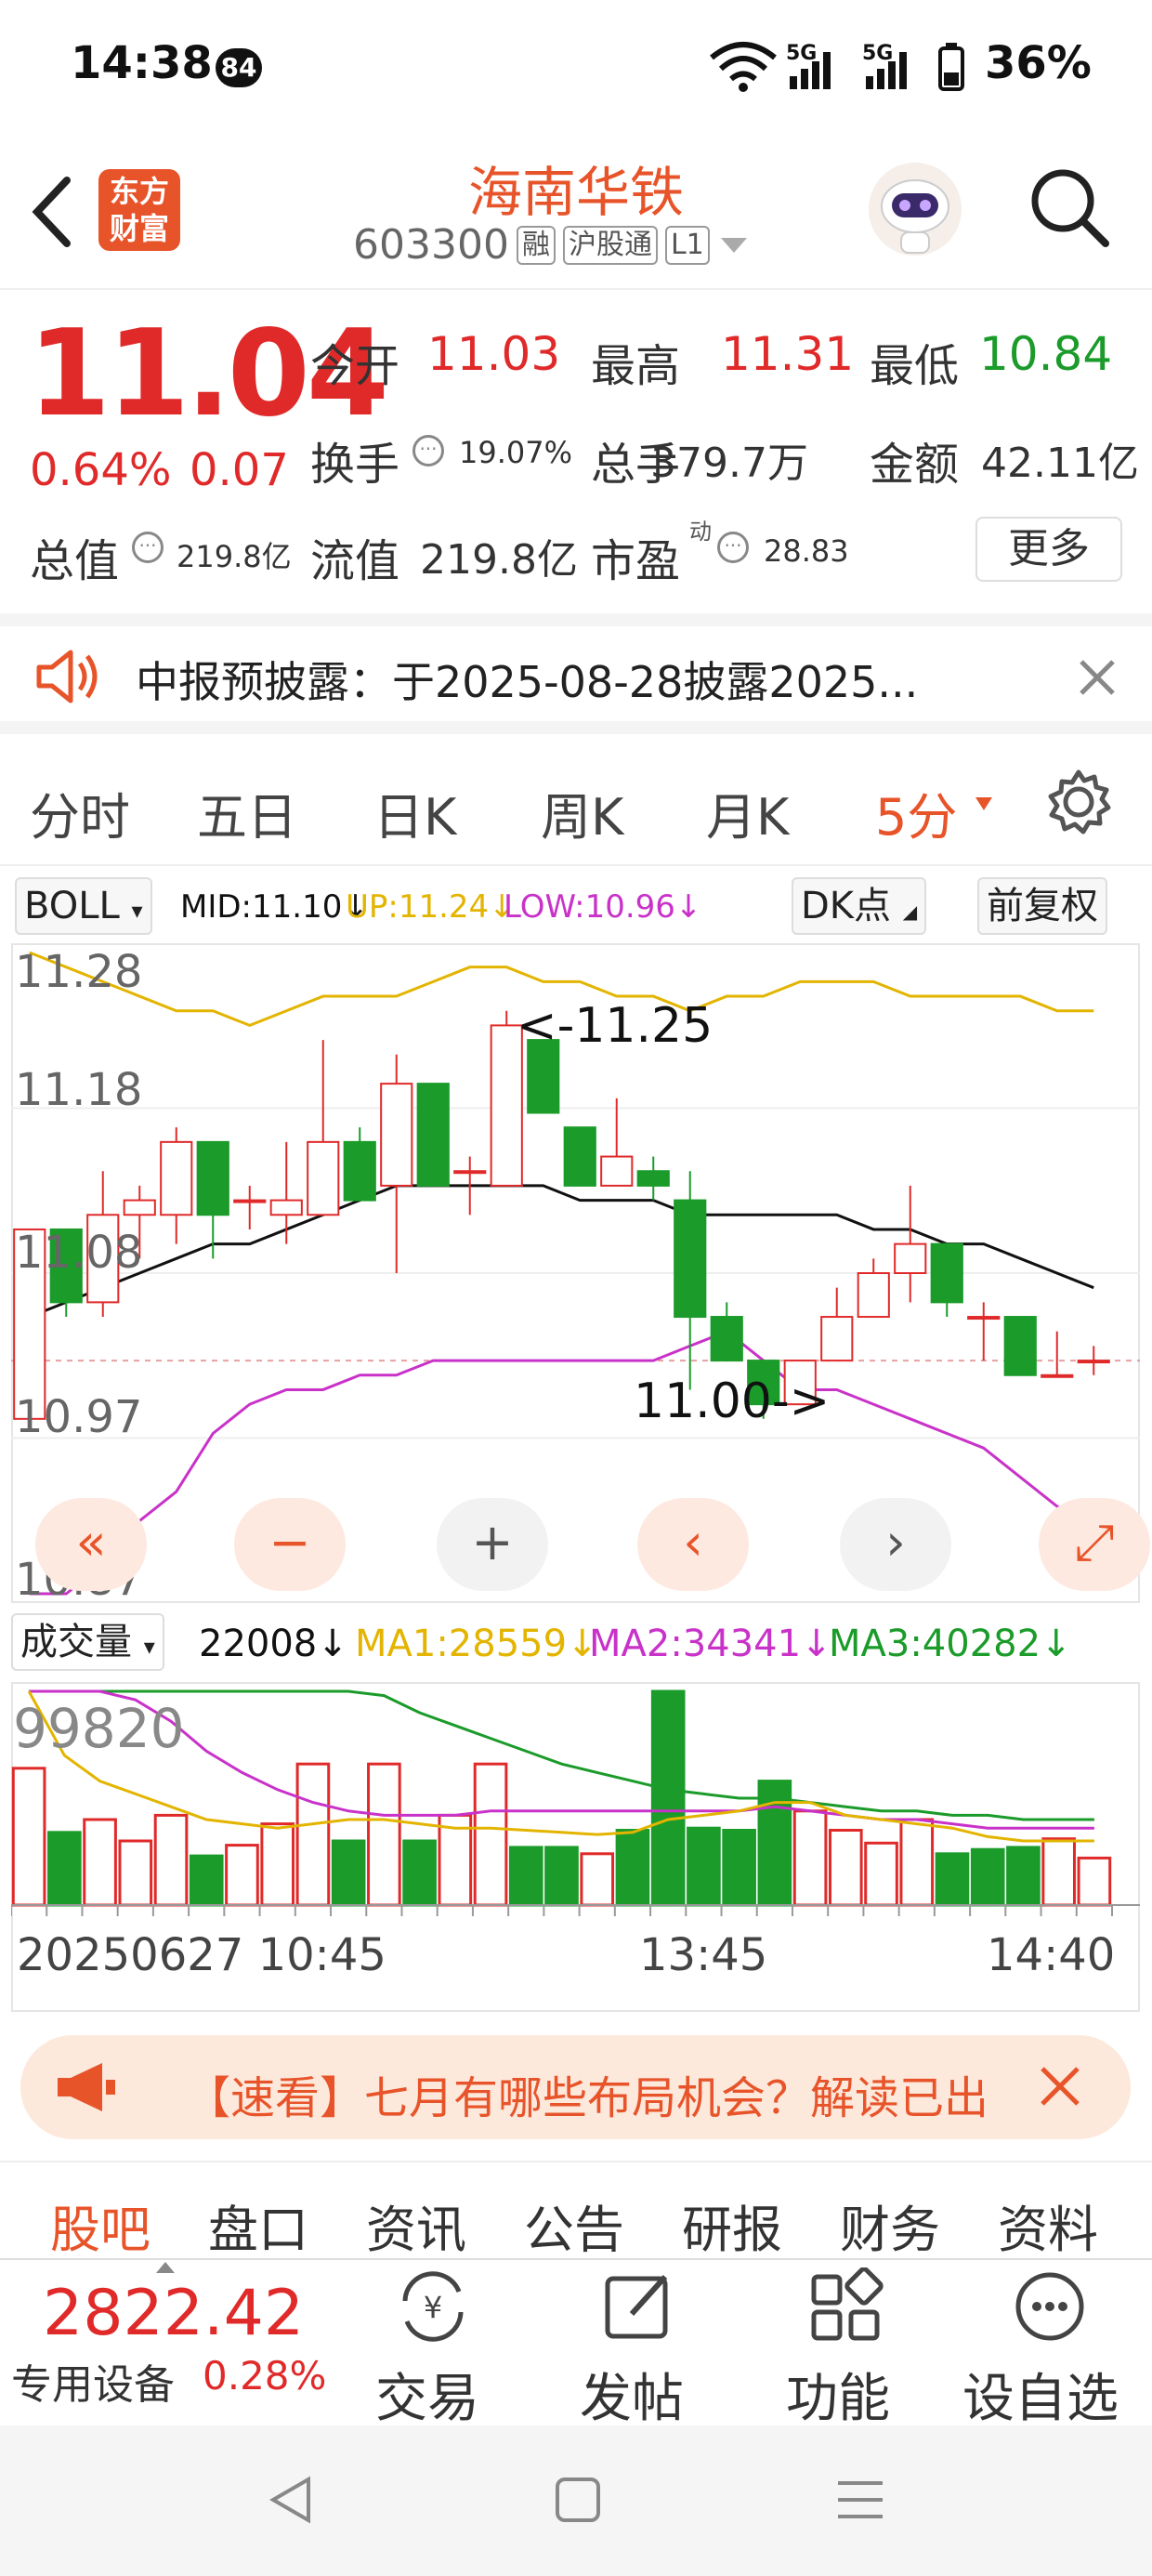 This screenshot has width=1152, height=2576. What do you see at coordinates (1070, 208) in the screenshot?
I see `search-icon` at bounding box center [1070, 208].